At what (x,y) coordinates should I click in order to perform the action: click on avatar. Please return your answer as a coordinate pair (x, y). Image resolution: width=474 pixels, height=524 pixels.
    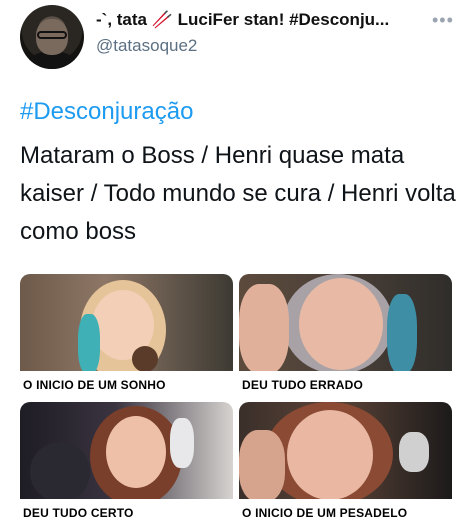
    Looking at the image, I should click on (52, 37).